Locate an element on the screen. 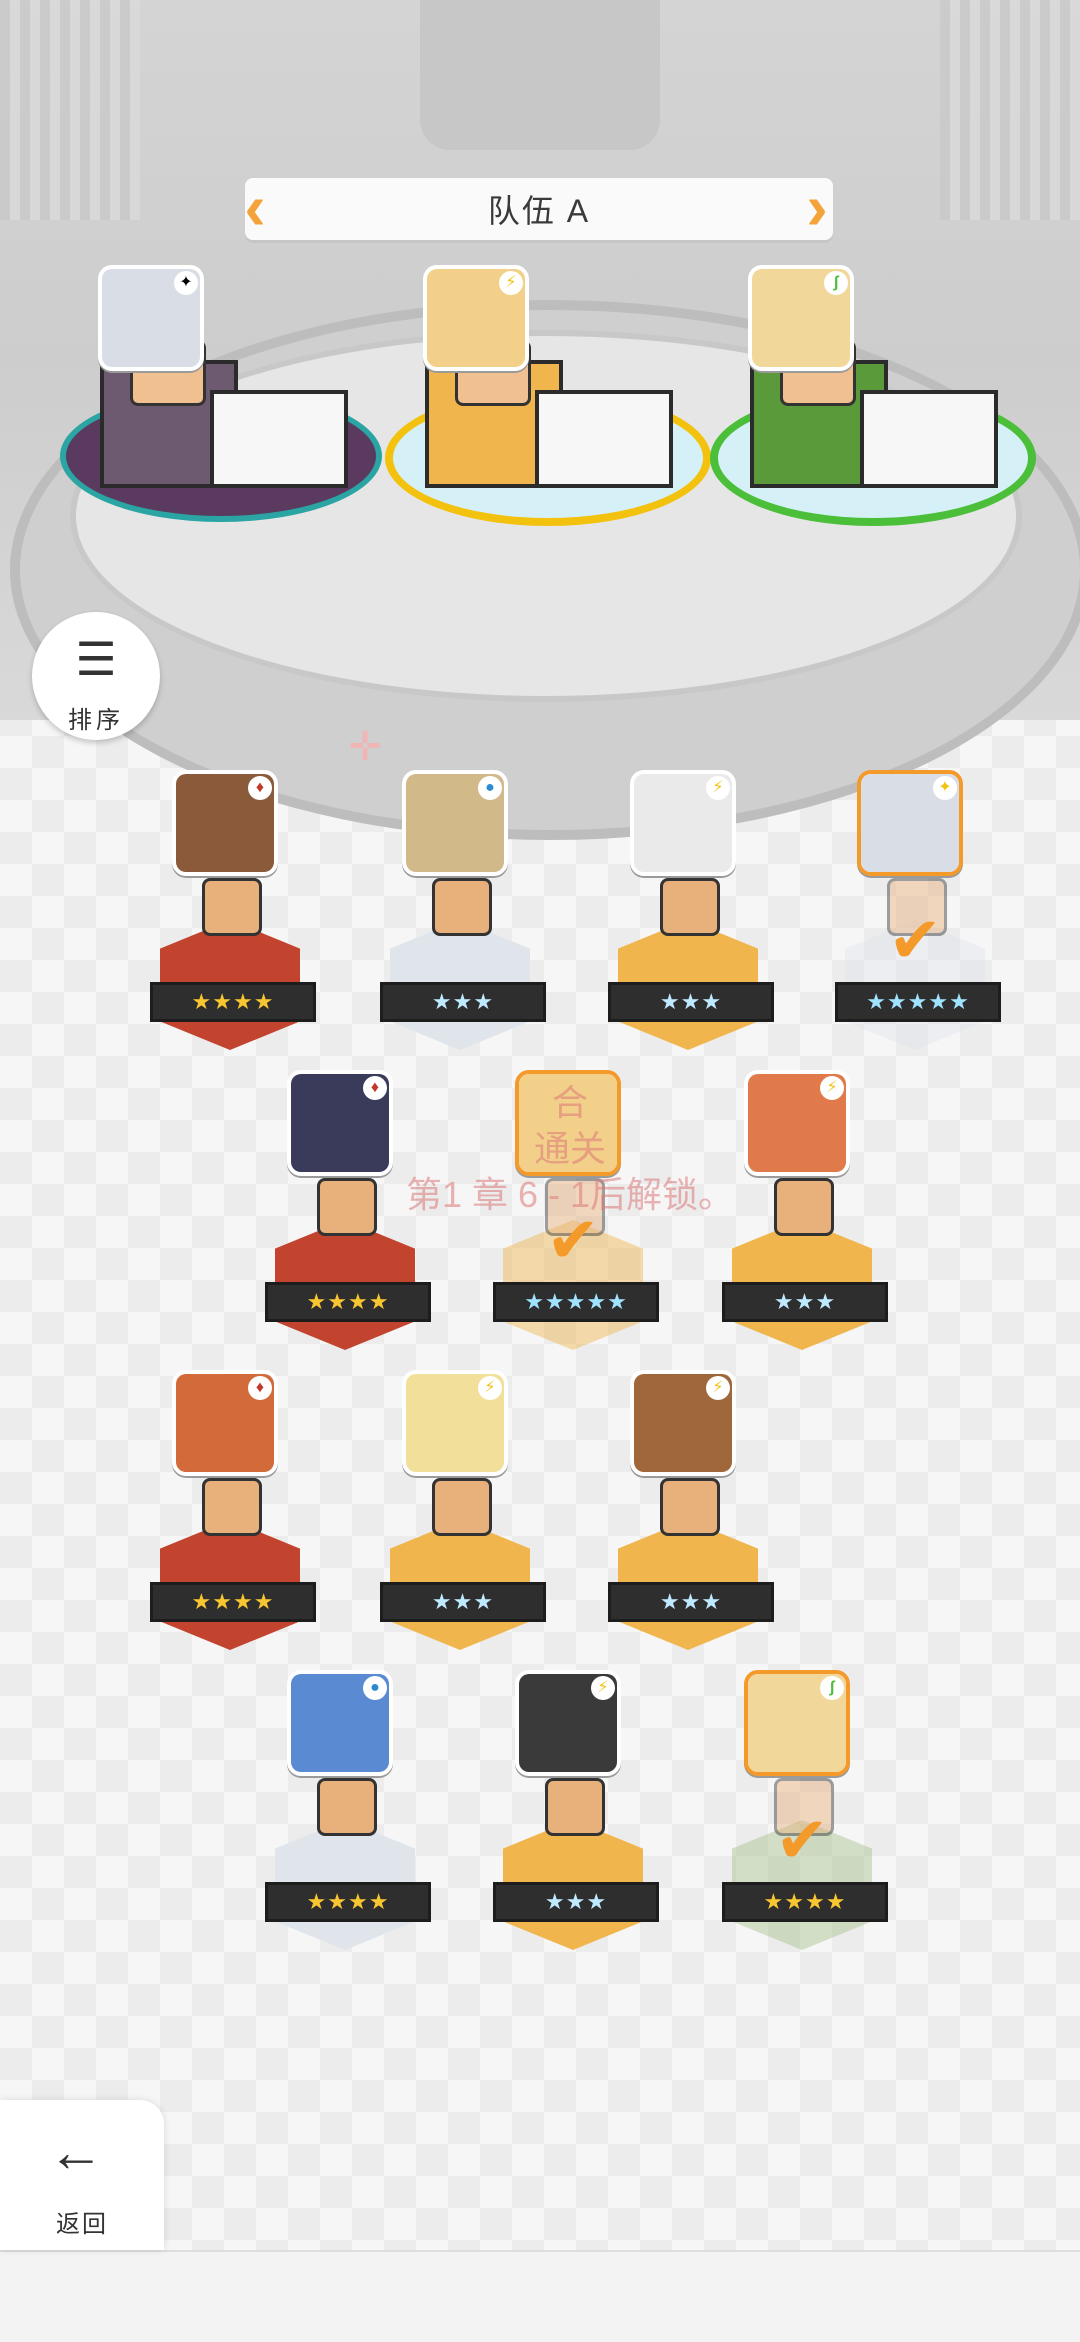 The width and height of the screenshot is (1080, 2342). chevron-left-icon: ‹ is located at coordinates (255, 207).